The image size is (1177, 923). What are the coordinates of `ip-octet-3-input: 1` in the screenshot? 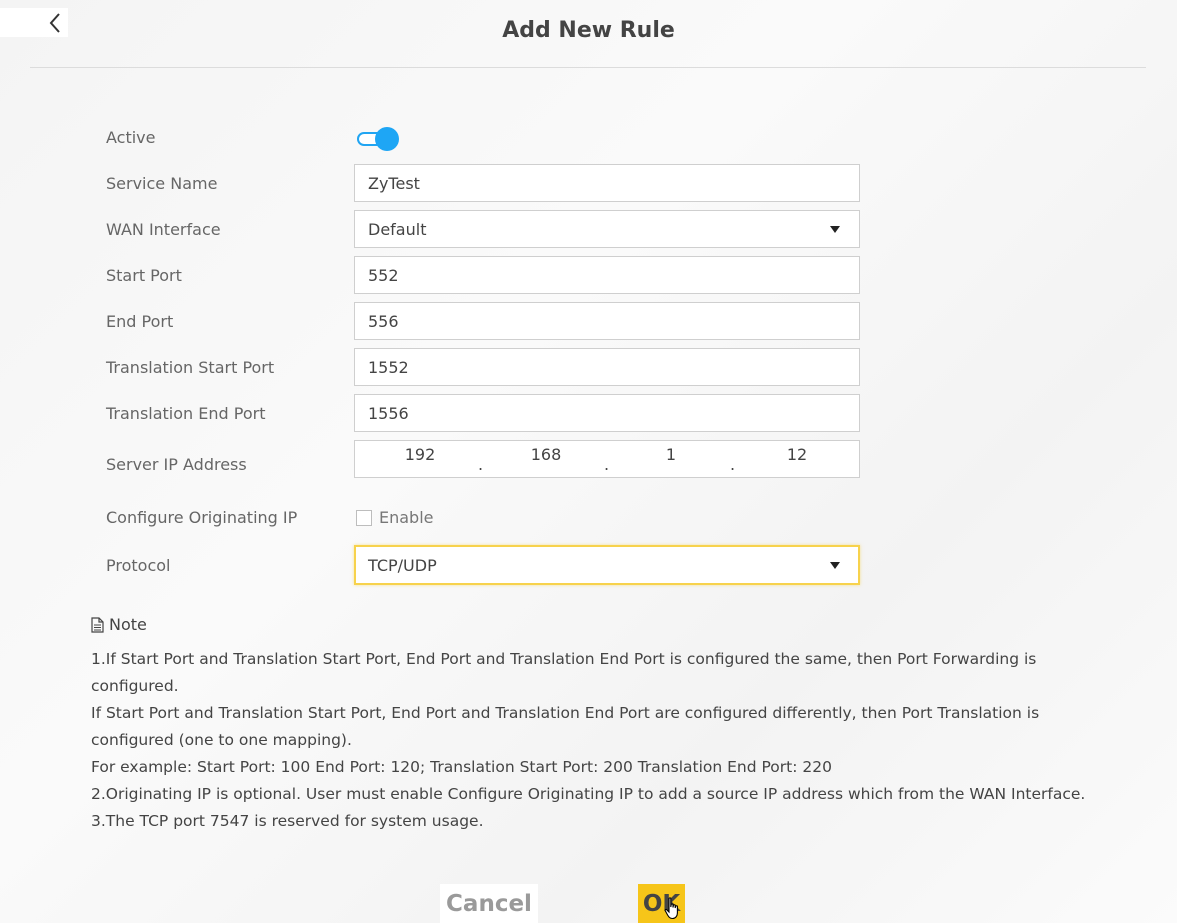 It's located at (671, 455).